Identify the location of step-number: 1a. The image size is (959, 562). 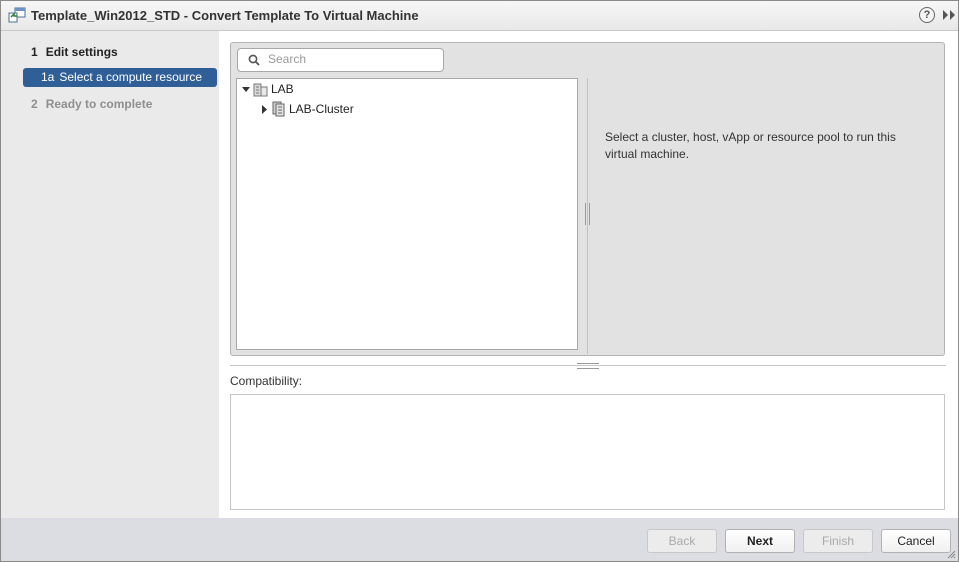
(48, 77).